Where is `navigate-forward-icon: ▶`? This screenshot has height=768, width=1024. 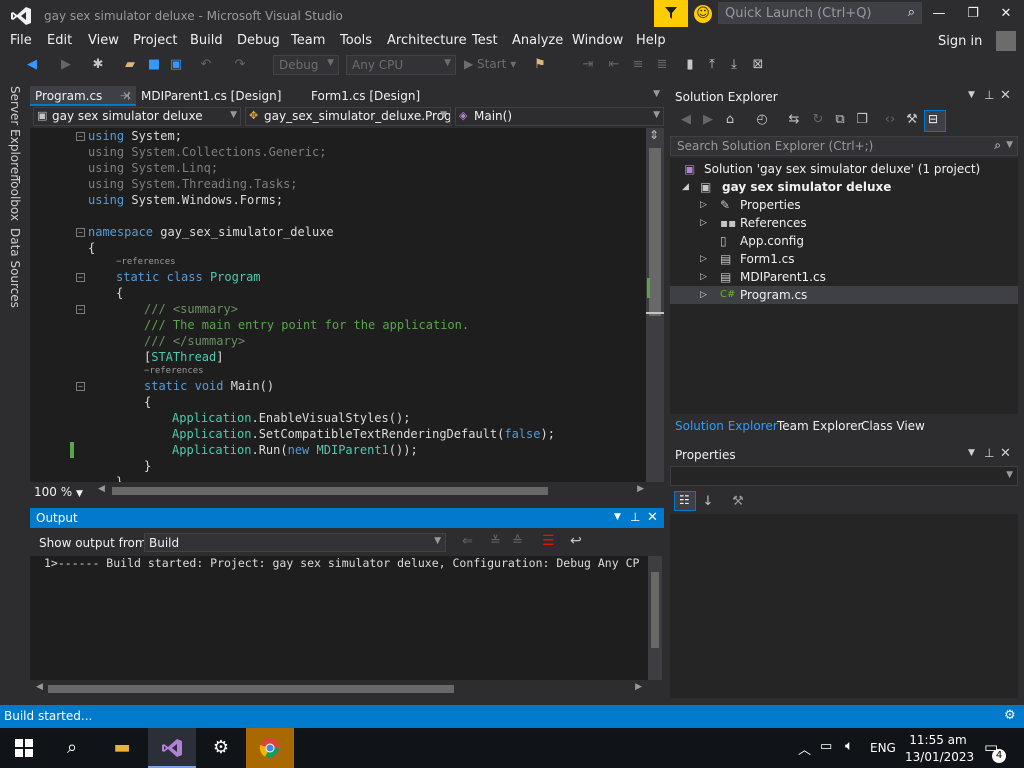
navigate-forward-icon: ▶ is located at coordinates (66, 65).